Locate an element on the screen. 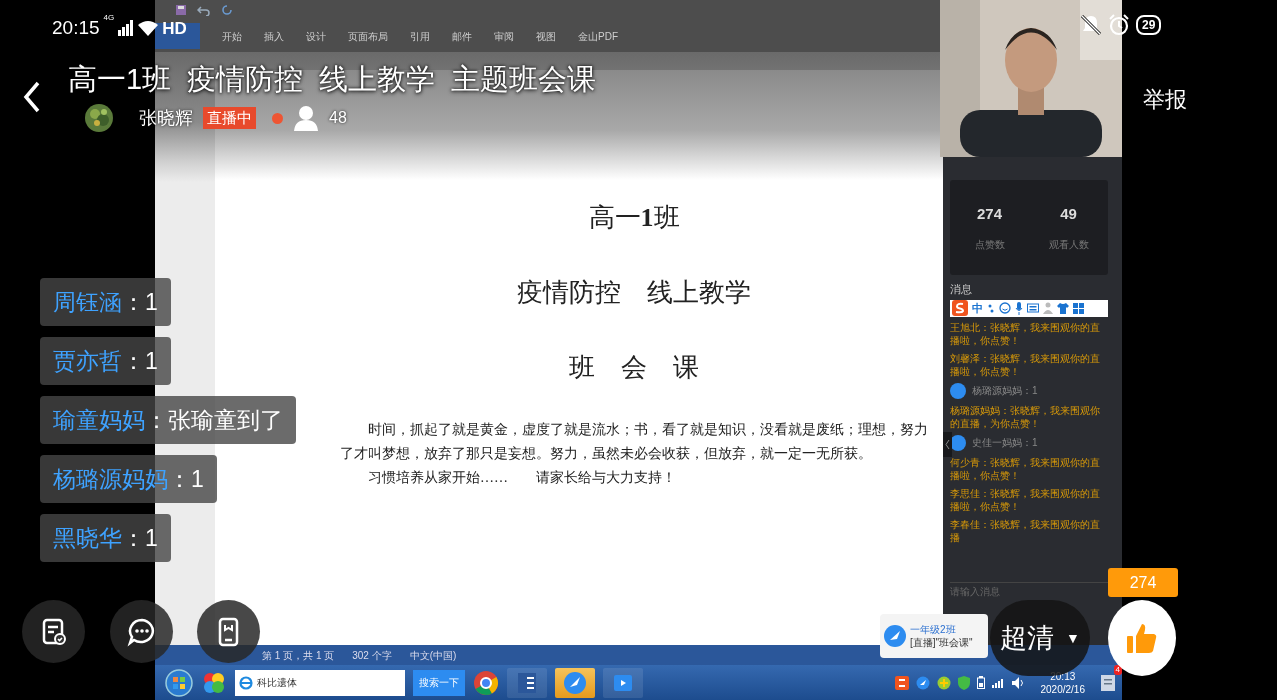 This screenshot has height=700, width=1277. battery-level: 29 is located at coordinates (1149, 25).